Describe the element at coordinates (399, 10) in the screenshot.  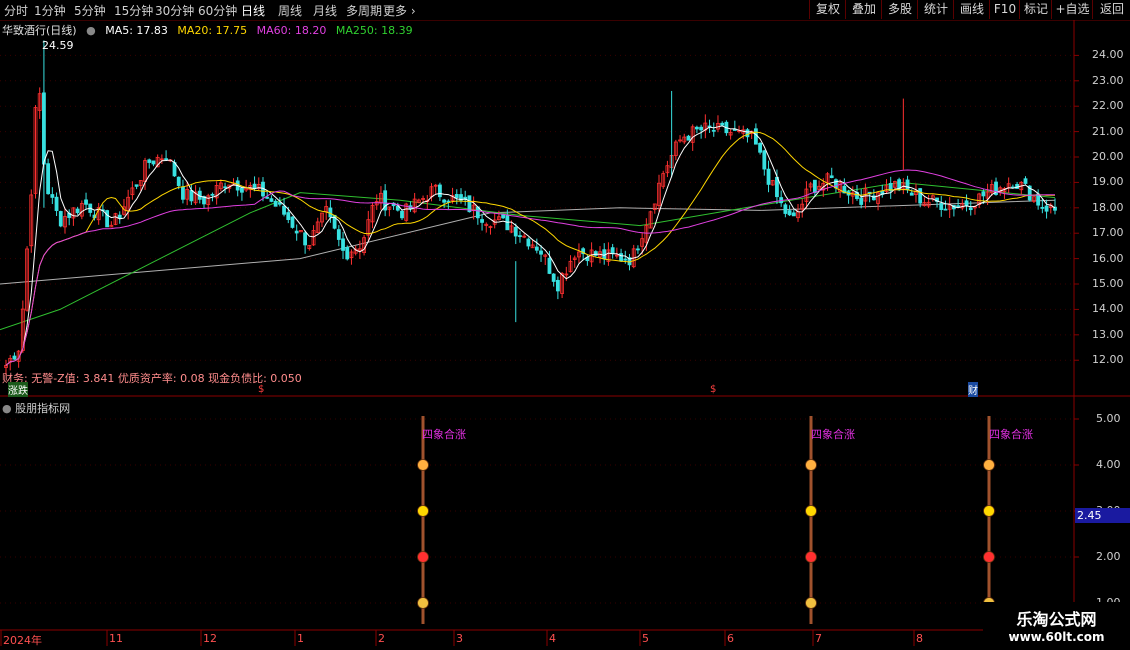
I see `tab-10: 更多 ›` at that location.